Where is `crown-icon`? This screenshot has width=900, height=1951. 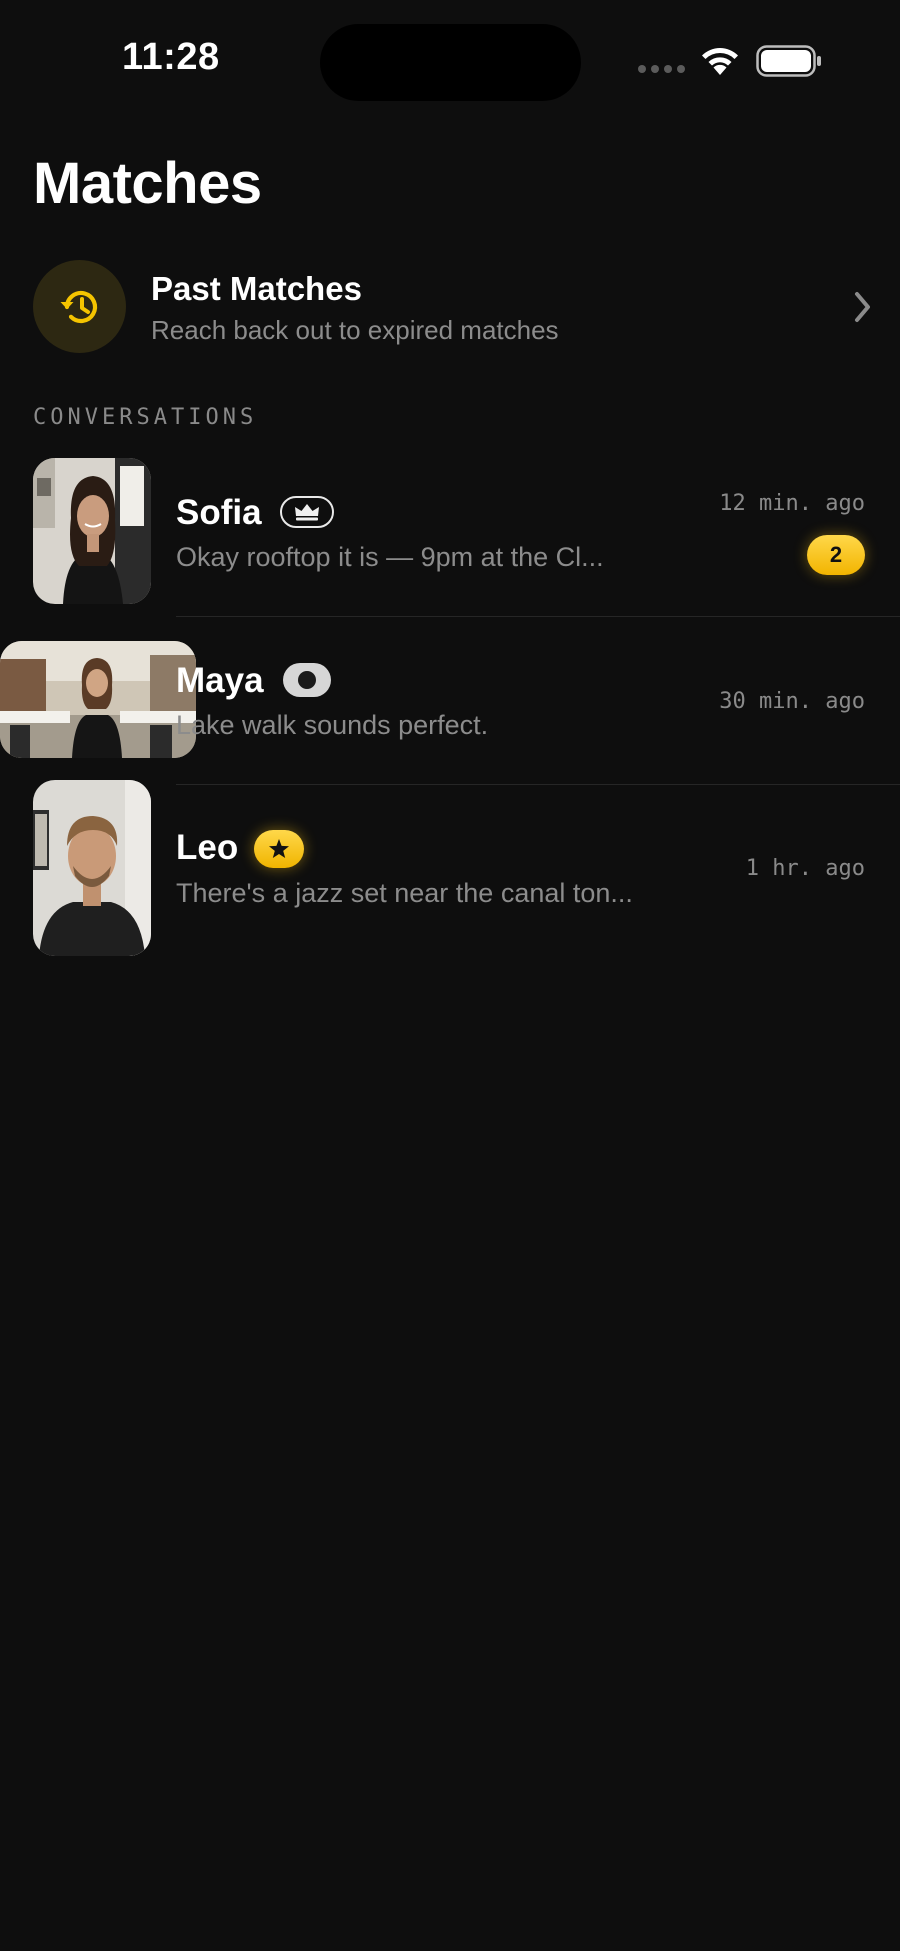
crown-icon is located at coordinates (307, 512).